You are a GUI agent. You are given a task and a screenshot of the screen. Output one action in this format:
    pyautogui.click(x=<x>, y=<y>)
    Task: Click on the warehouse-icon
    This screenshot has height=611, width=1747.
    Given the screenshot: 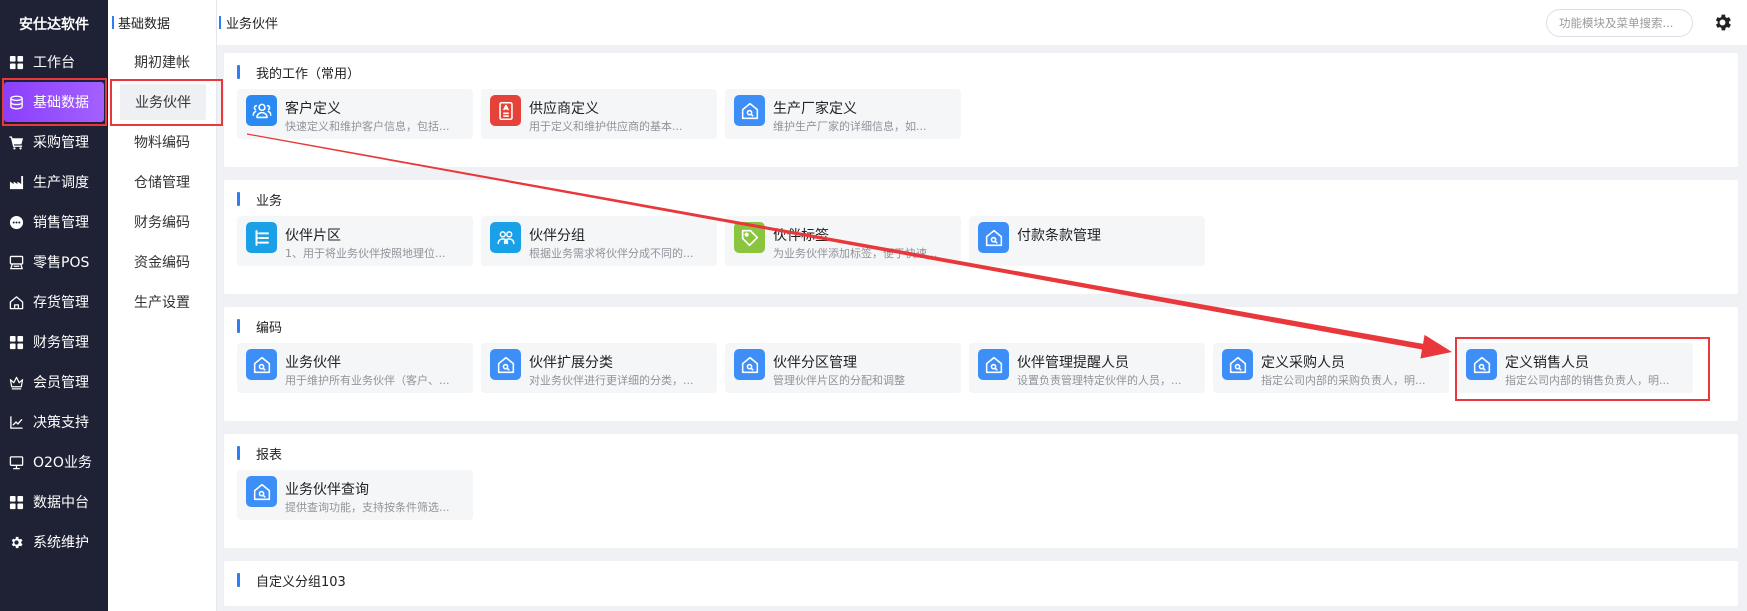 What is the action you would take?
    pyautogui.click(x=16, y=302)
    